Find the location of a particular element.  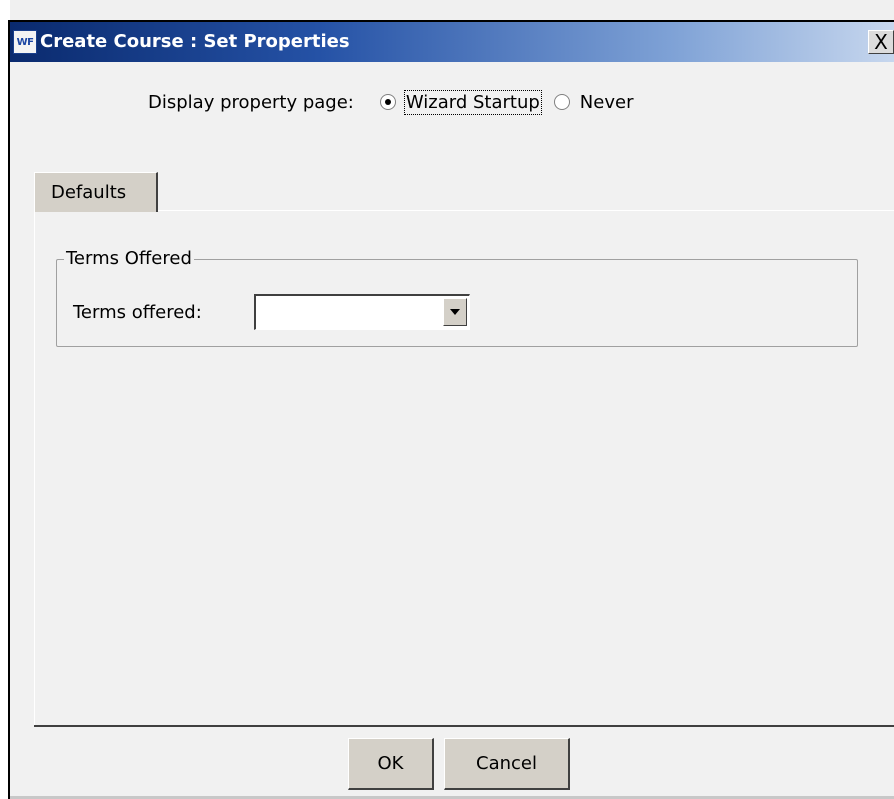

ok-button: OK is located at coordinates (391, 764).